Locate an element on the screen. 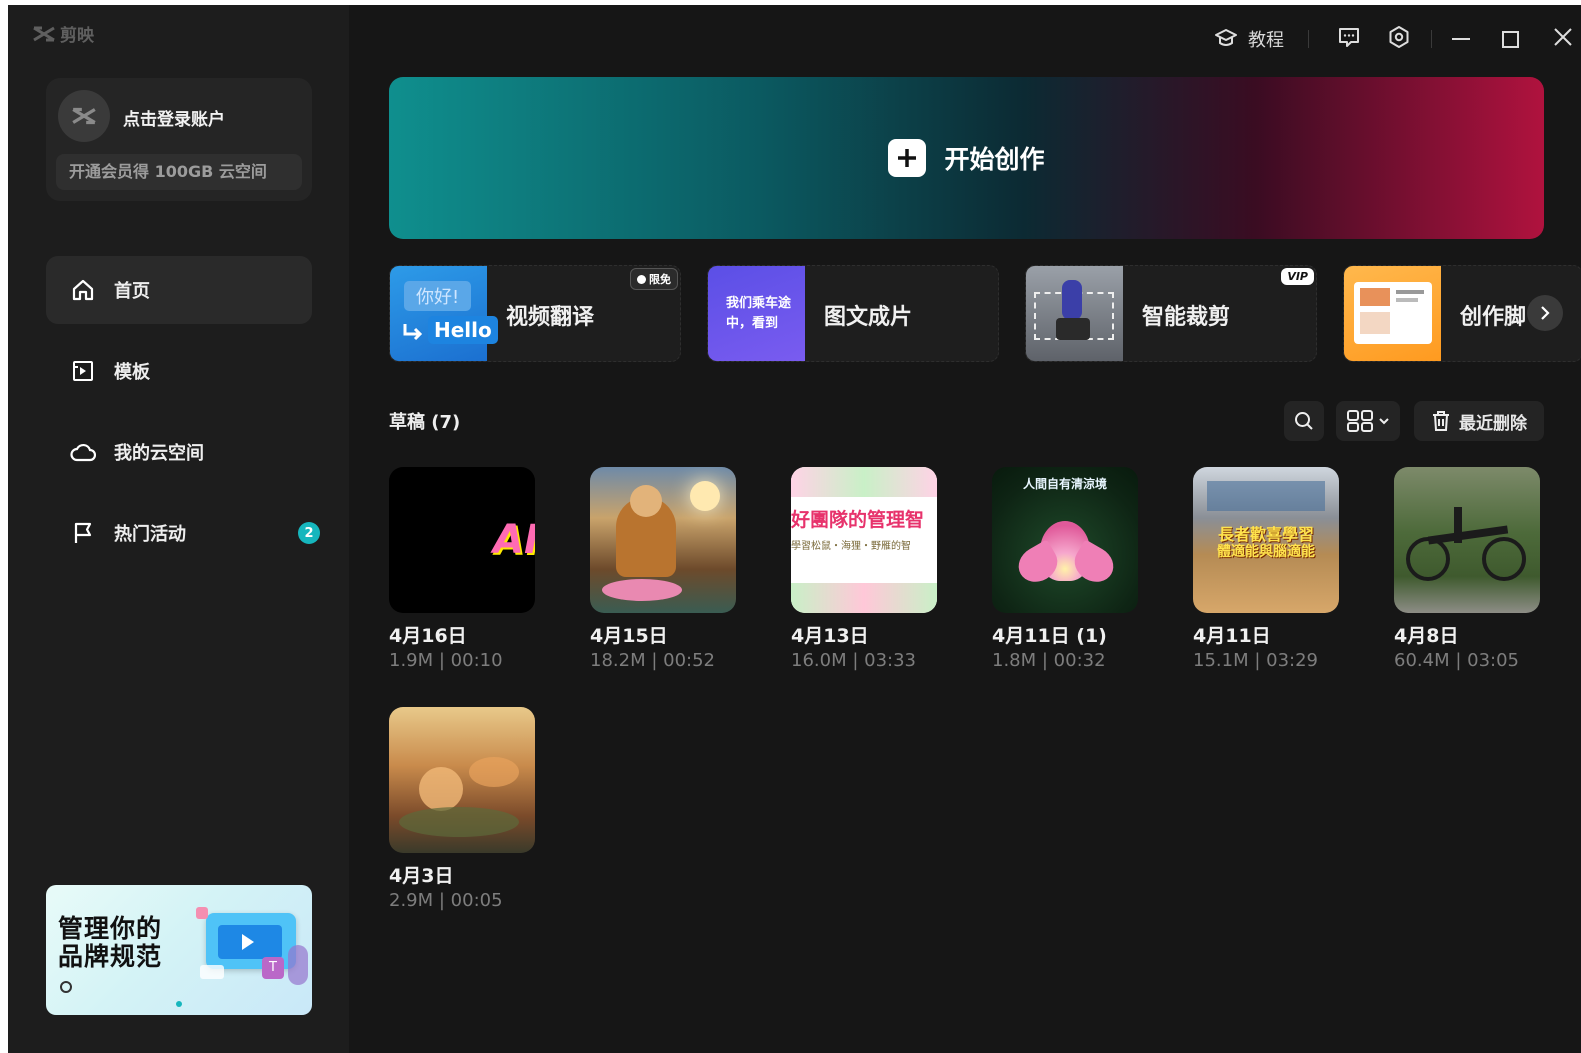 This screenshot has width=1581, height=1053. recent-delete-button: 最近删除 is located at coordinates (1479, 421).